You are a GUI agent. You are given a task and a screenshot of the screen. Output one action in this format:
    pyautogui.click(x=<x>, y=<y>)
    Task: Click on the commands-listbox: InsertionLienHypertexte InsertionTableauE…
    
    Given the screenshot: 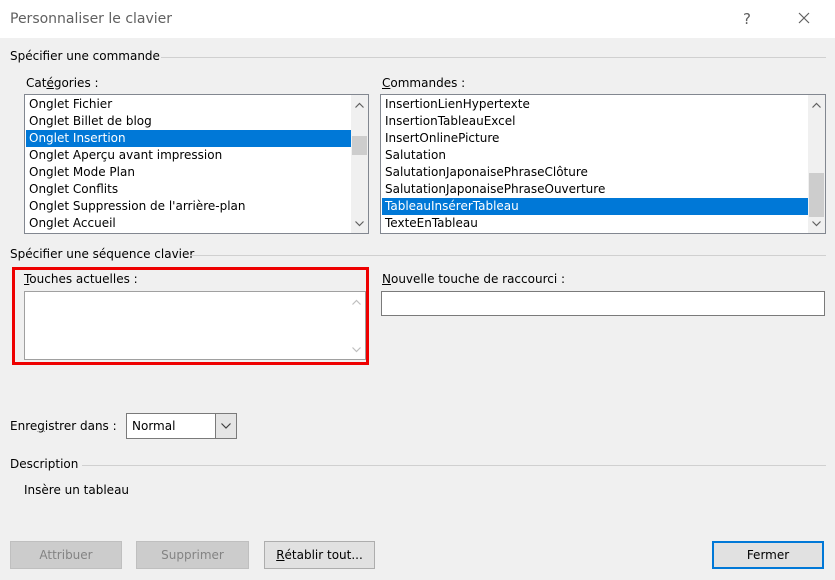 What is the action you would take?
    pyautogui.click(x=603, y=164)
    